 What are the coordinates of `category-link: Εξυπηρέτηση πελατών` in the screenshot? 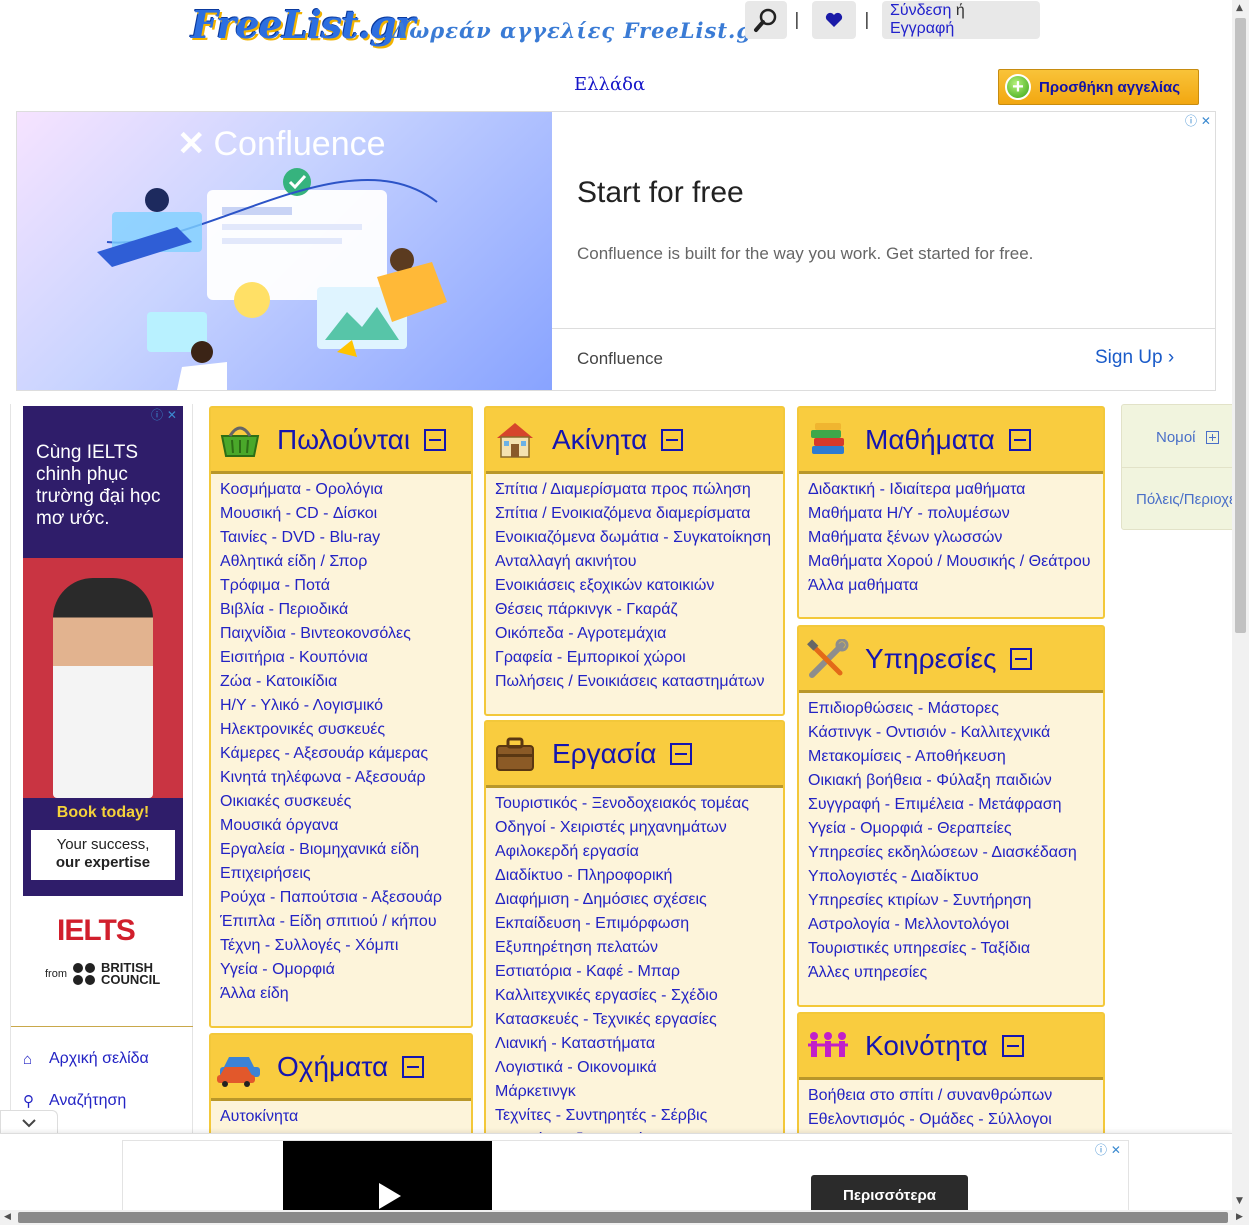 It's located at (639, 948).